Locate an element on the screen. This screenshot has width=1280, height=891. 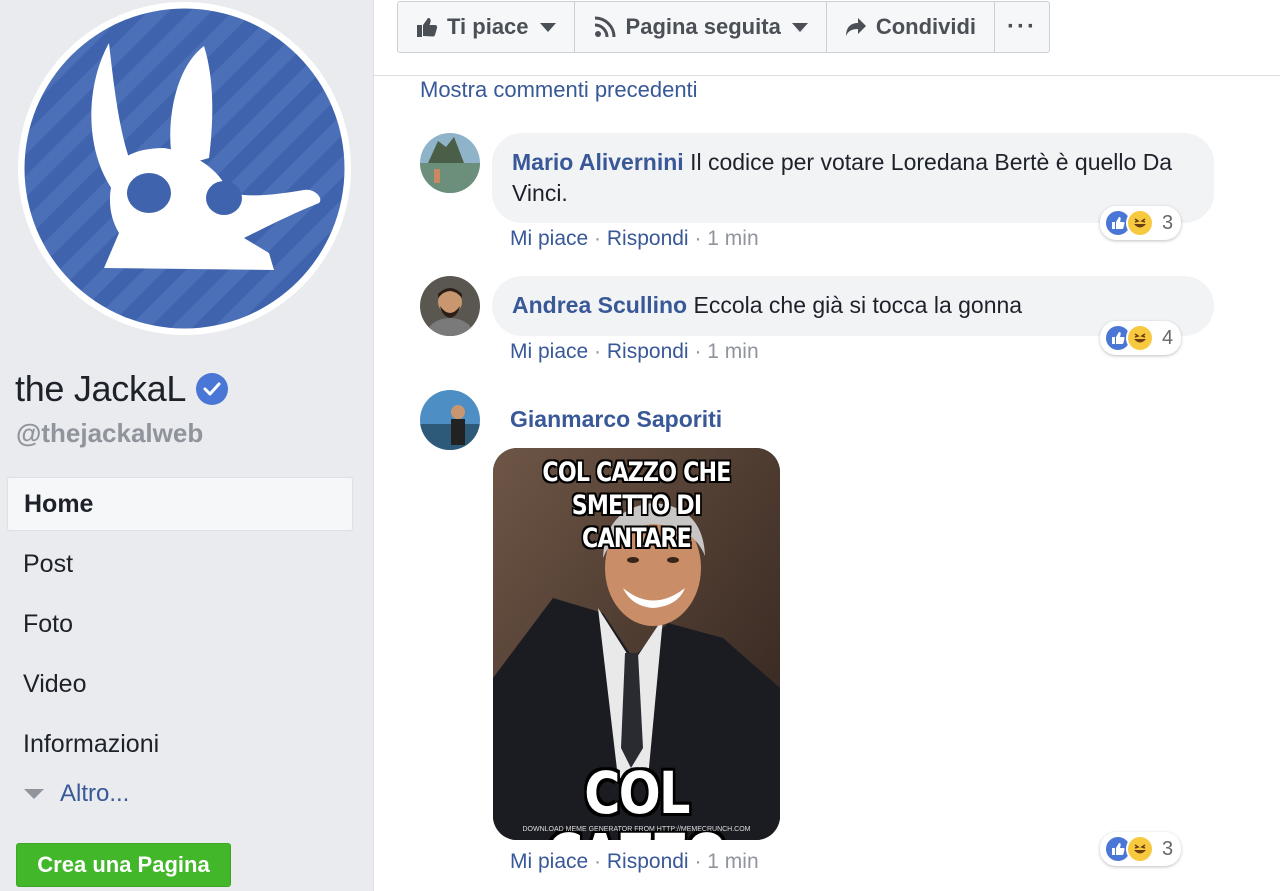
comment-text: Eccola che già si tocca la gonna is located at coordinates (858, 305).